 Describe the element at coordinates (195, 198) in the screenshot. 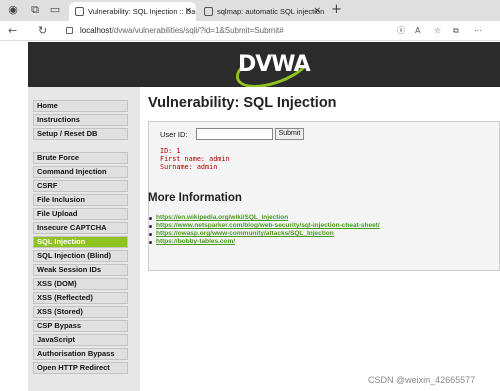

I see `more-information-heading: More Information` at that location.